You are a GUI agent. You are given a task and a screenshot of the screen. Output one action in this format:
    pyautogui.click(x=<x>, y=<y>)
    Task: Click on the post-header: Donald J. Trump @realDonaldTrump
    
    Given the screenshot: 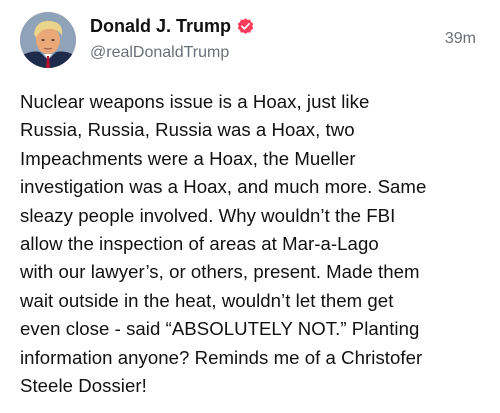 What is the action you would take?
    pyautogui.click(x=260, y=38)
    